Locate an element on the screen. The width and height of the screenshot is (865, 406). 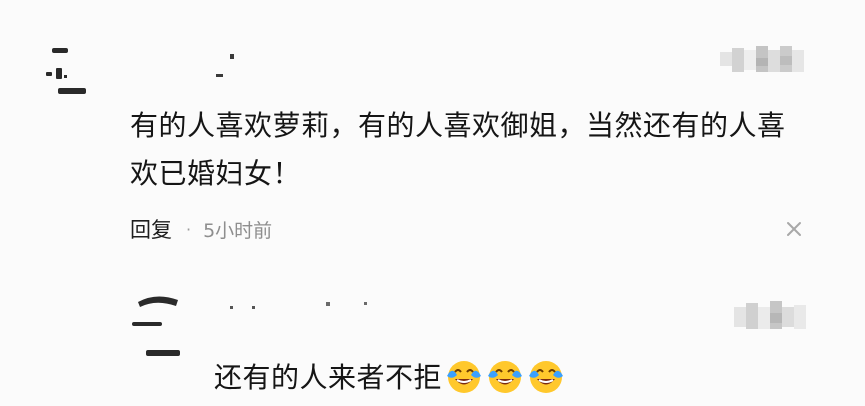
emoji-group is located at coordinates (505, 376).